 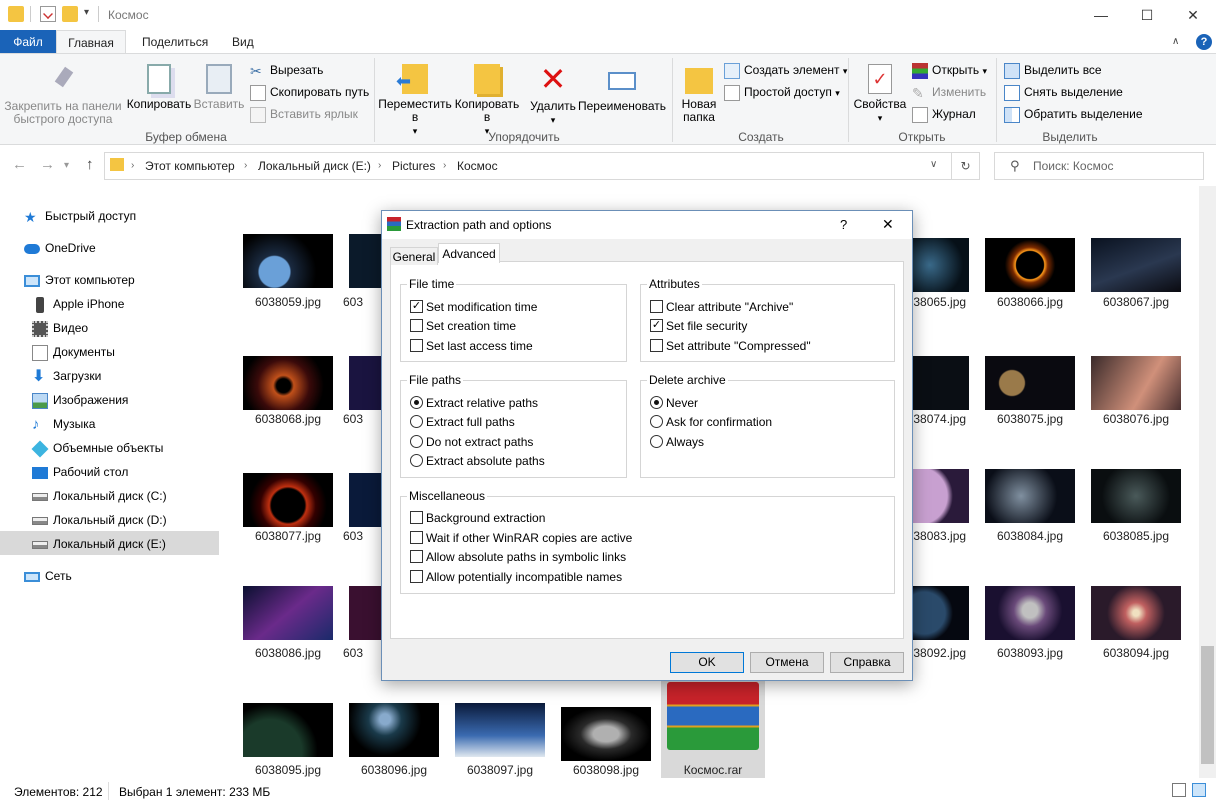 I want to click on checkbox-allow-absolute-symlinks: Allow absolute paths in symbolic links, so click(x=518, y=557).